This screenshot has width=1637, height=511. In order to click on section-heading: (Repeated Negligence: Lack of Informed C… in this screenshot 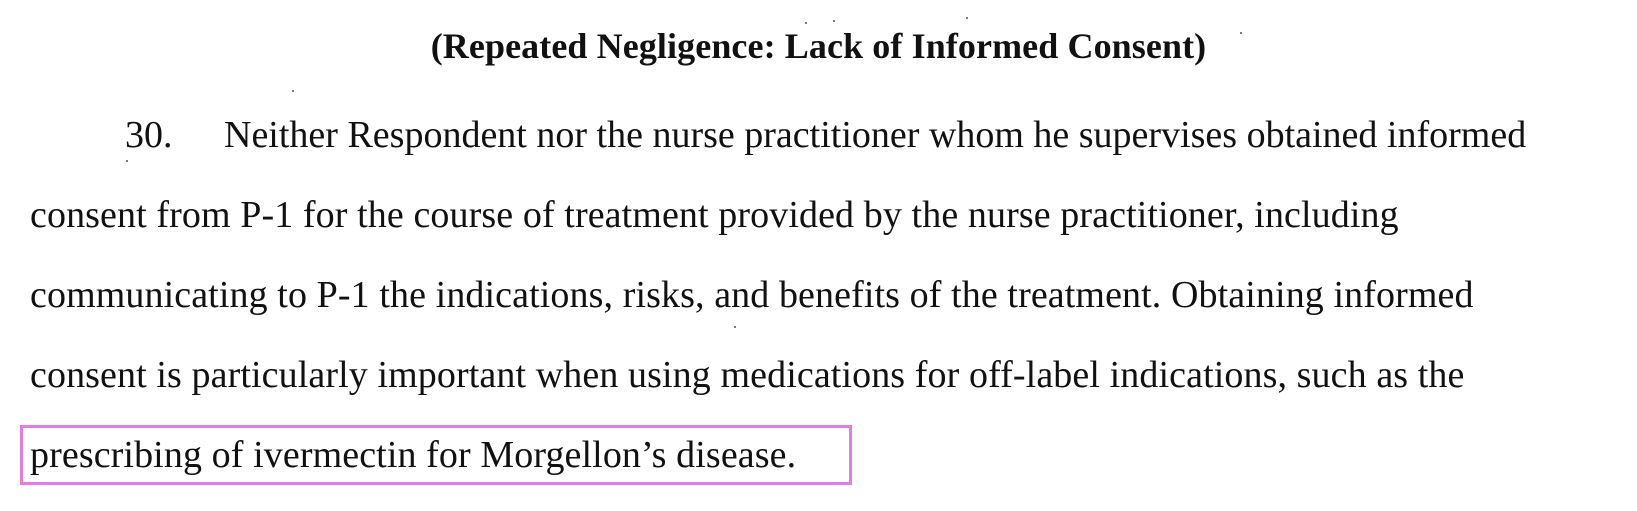, I will do `click(818, 46)`.